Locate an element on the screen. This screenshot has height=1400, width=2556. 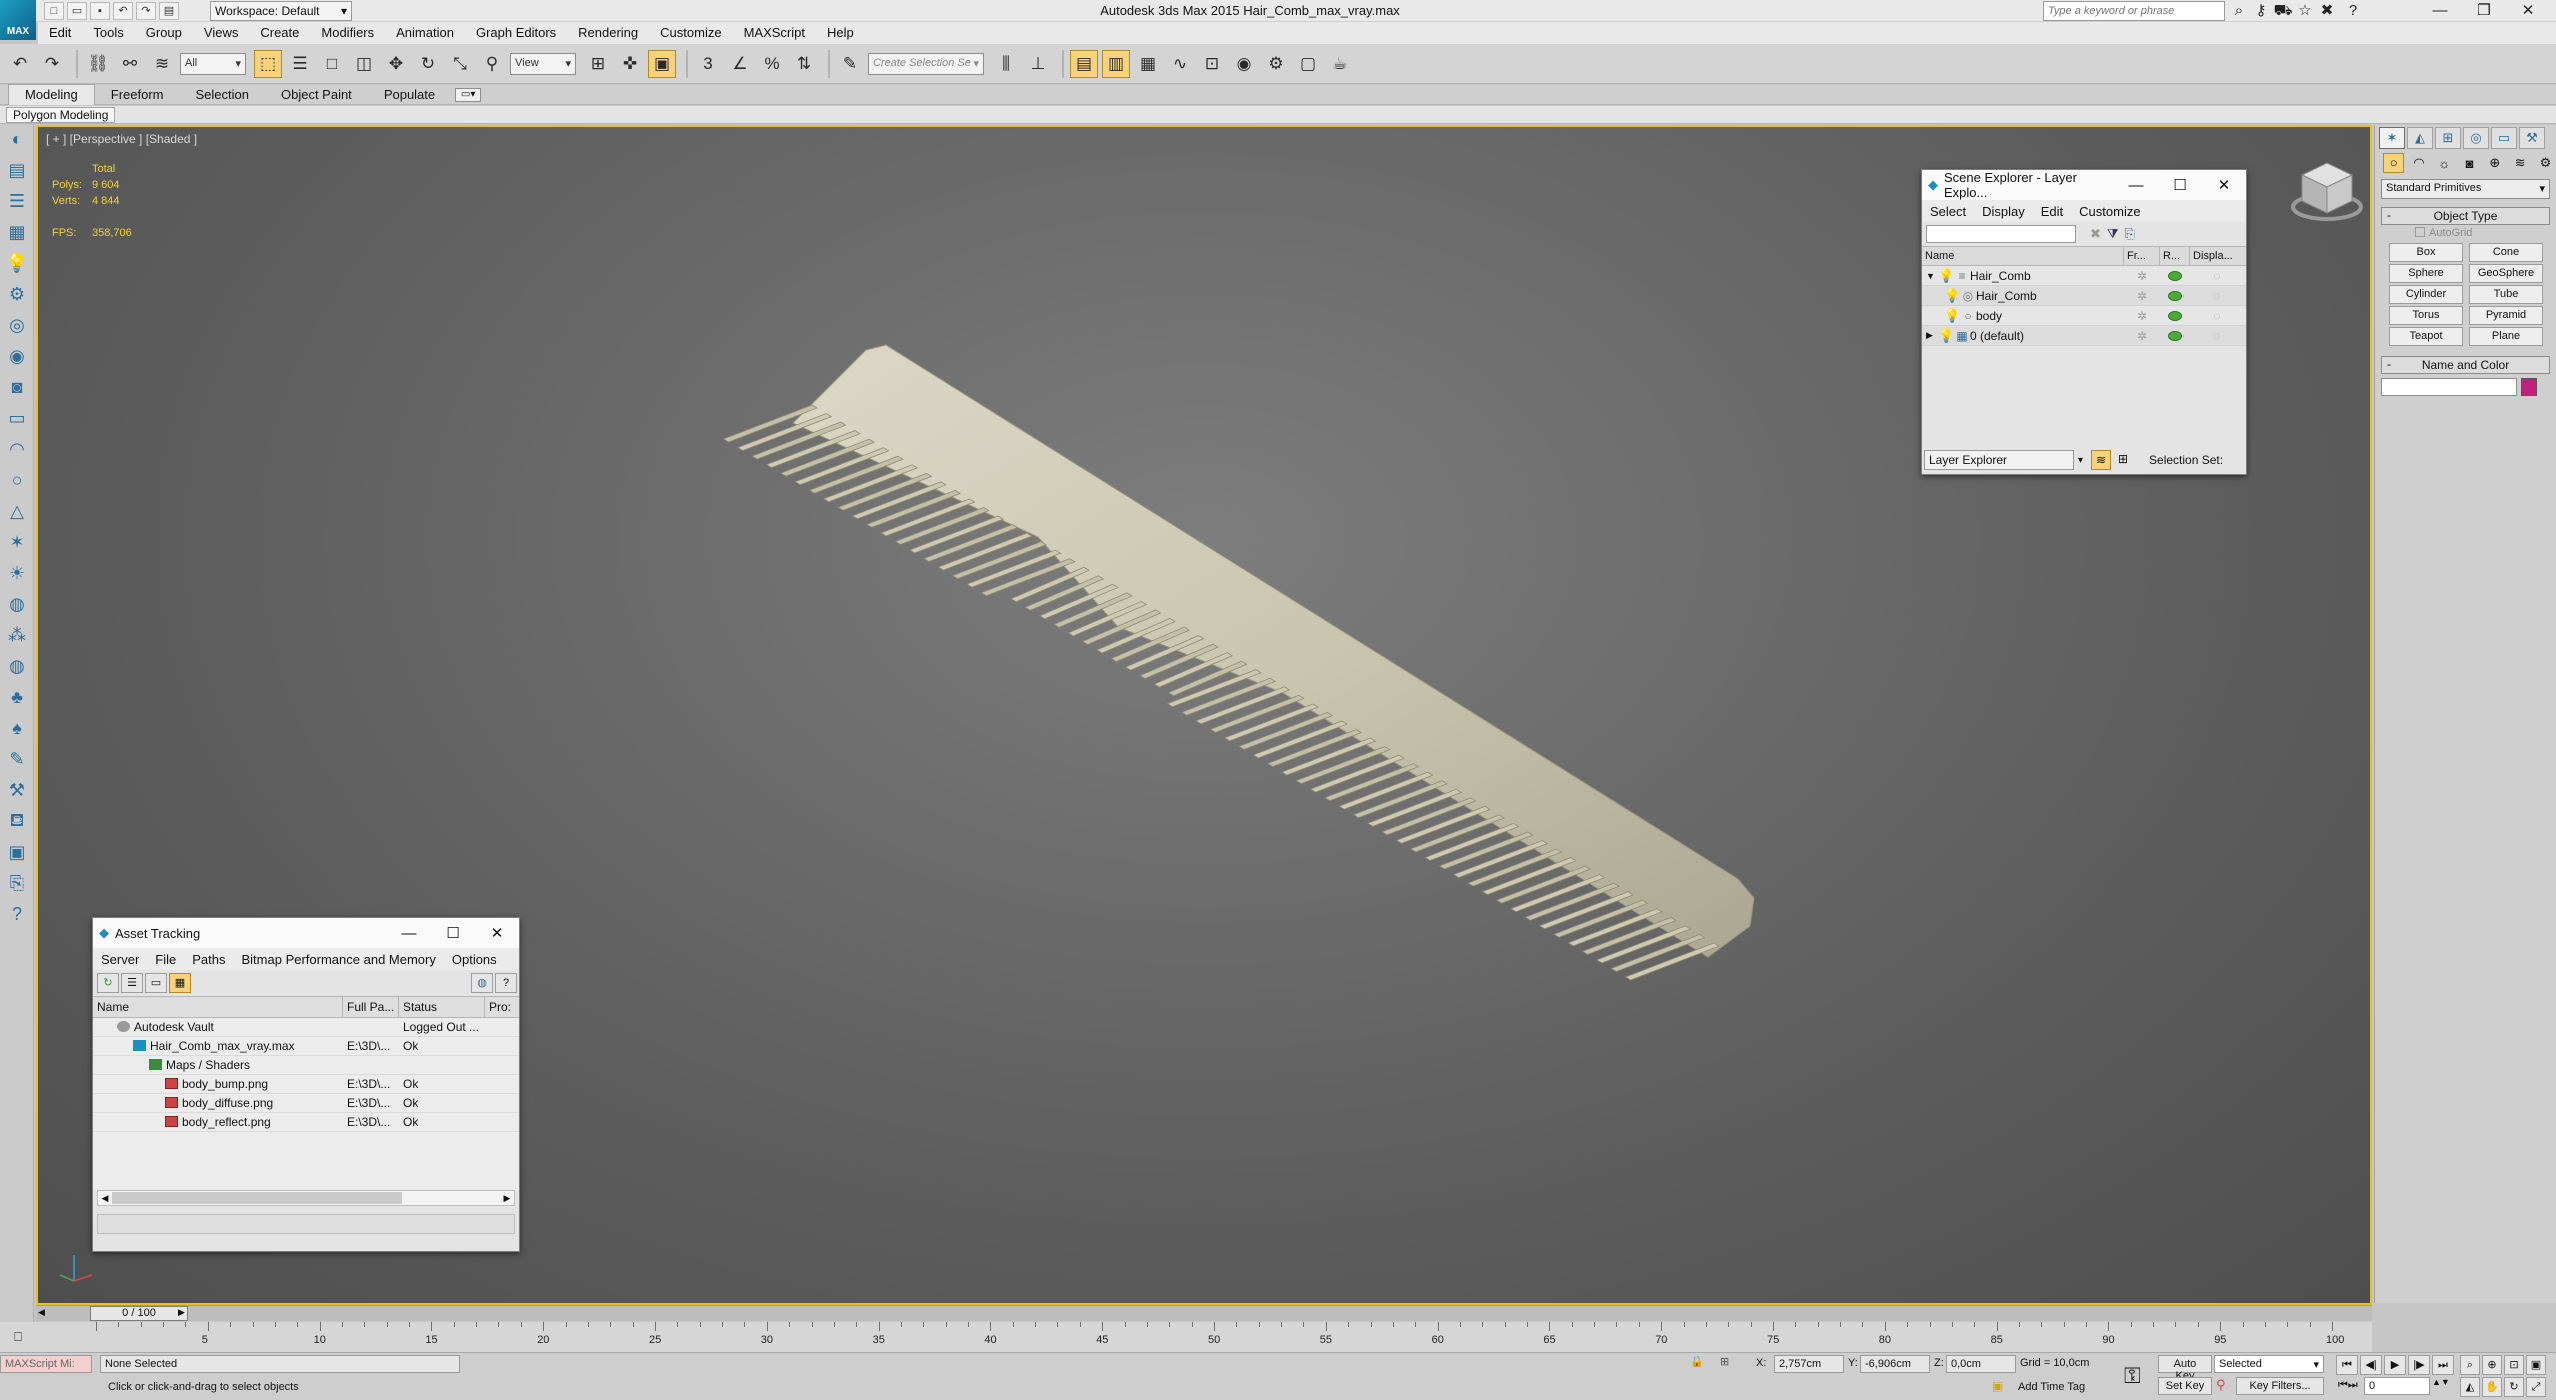
script-icon: ⎘ is located at coordinates (17, 883).